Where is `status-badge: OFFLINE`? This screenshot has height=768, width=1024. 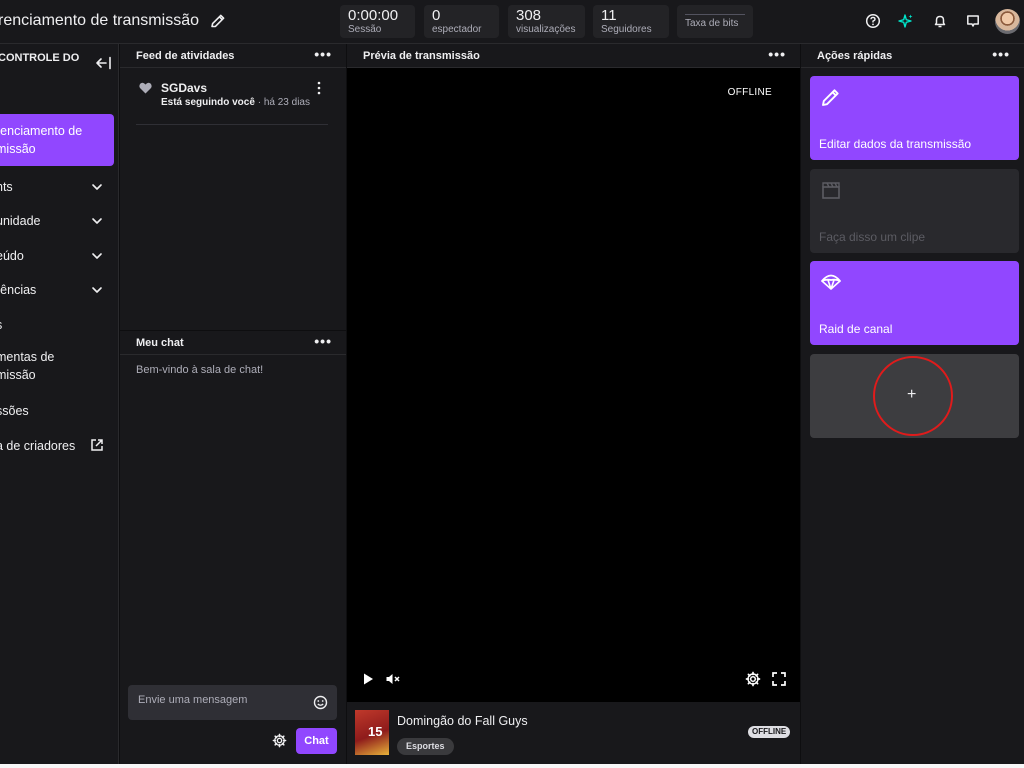
status-badge: OFFLINE is located at coordinates (769, 732).